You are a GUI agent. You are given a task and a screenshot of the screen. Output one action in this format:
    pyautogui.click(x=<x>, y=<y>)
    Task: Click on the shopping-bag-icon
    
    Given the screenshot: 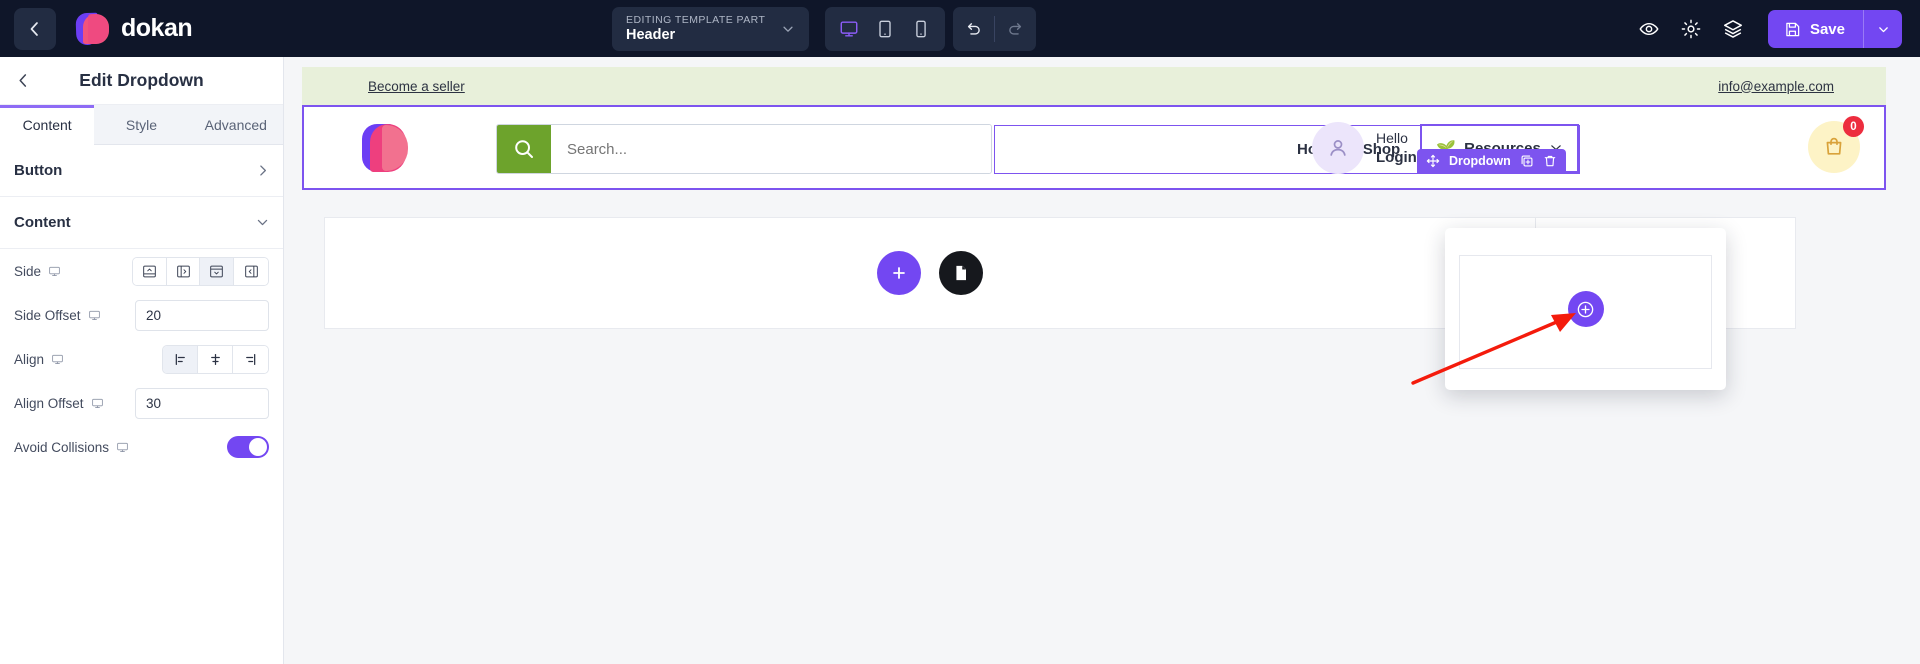 What is the action you would take?
    pyautogui.click(x=1834, y=146)
    